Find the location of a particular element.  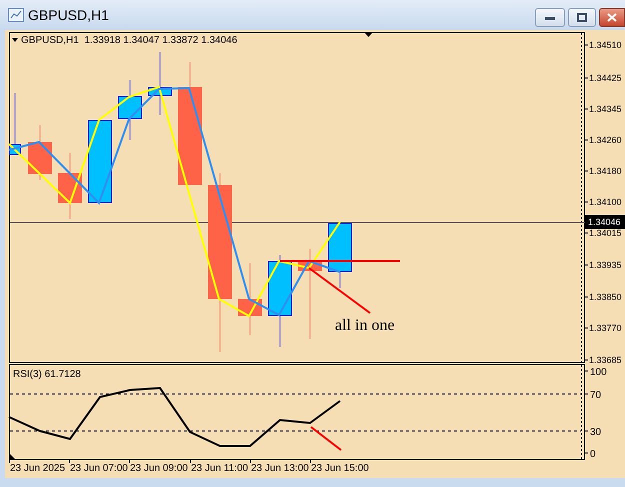

close-icon is located at coordinates (612, 17).